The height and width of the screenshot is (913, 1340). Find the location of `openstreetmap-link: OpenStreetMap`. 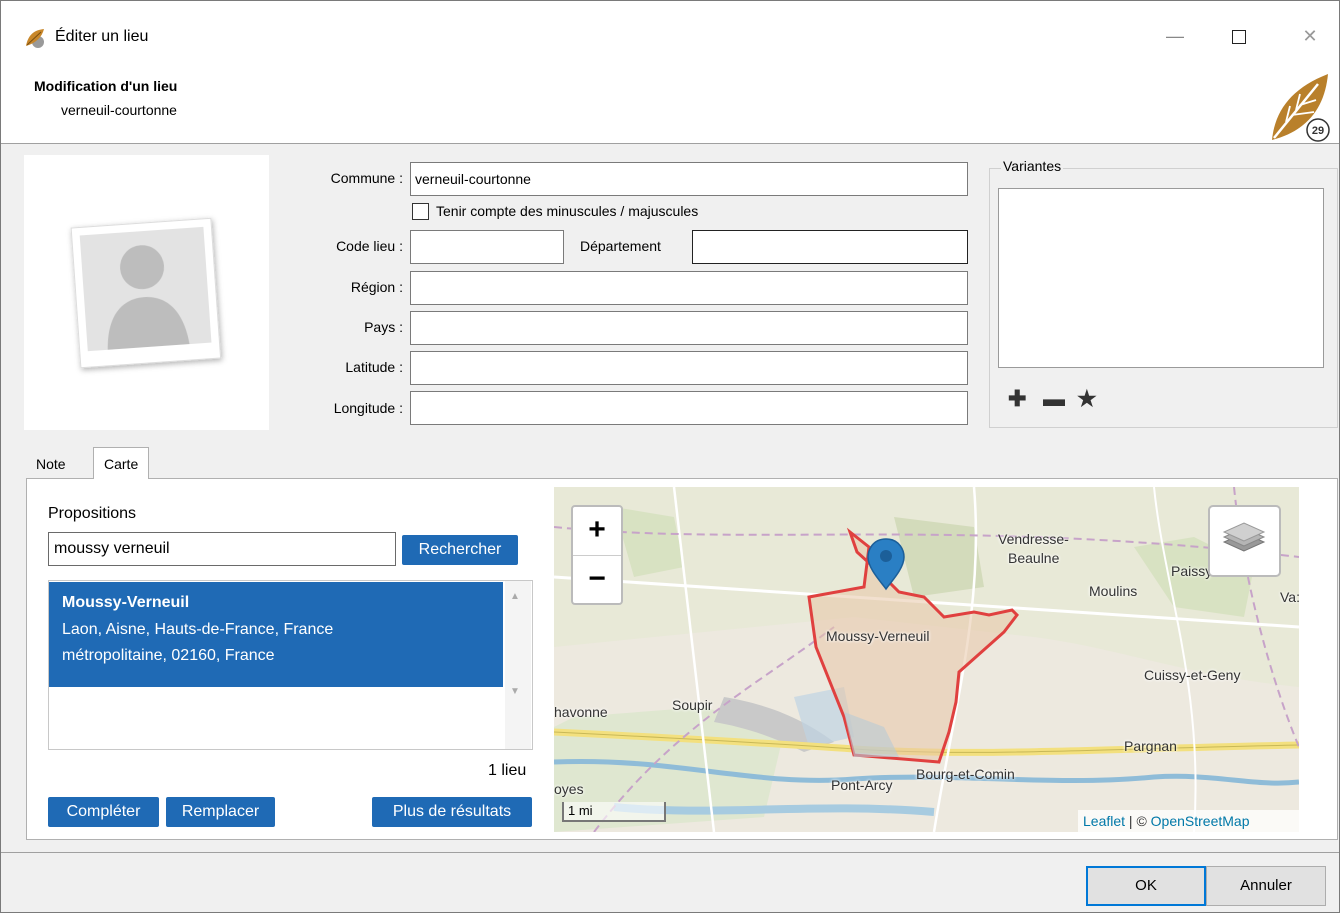

openstreetmap-link: OpenStreetMap is located at coordinates (1200, 821).